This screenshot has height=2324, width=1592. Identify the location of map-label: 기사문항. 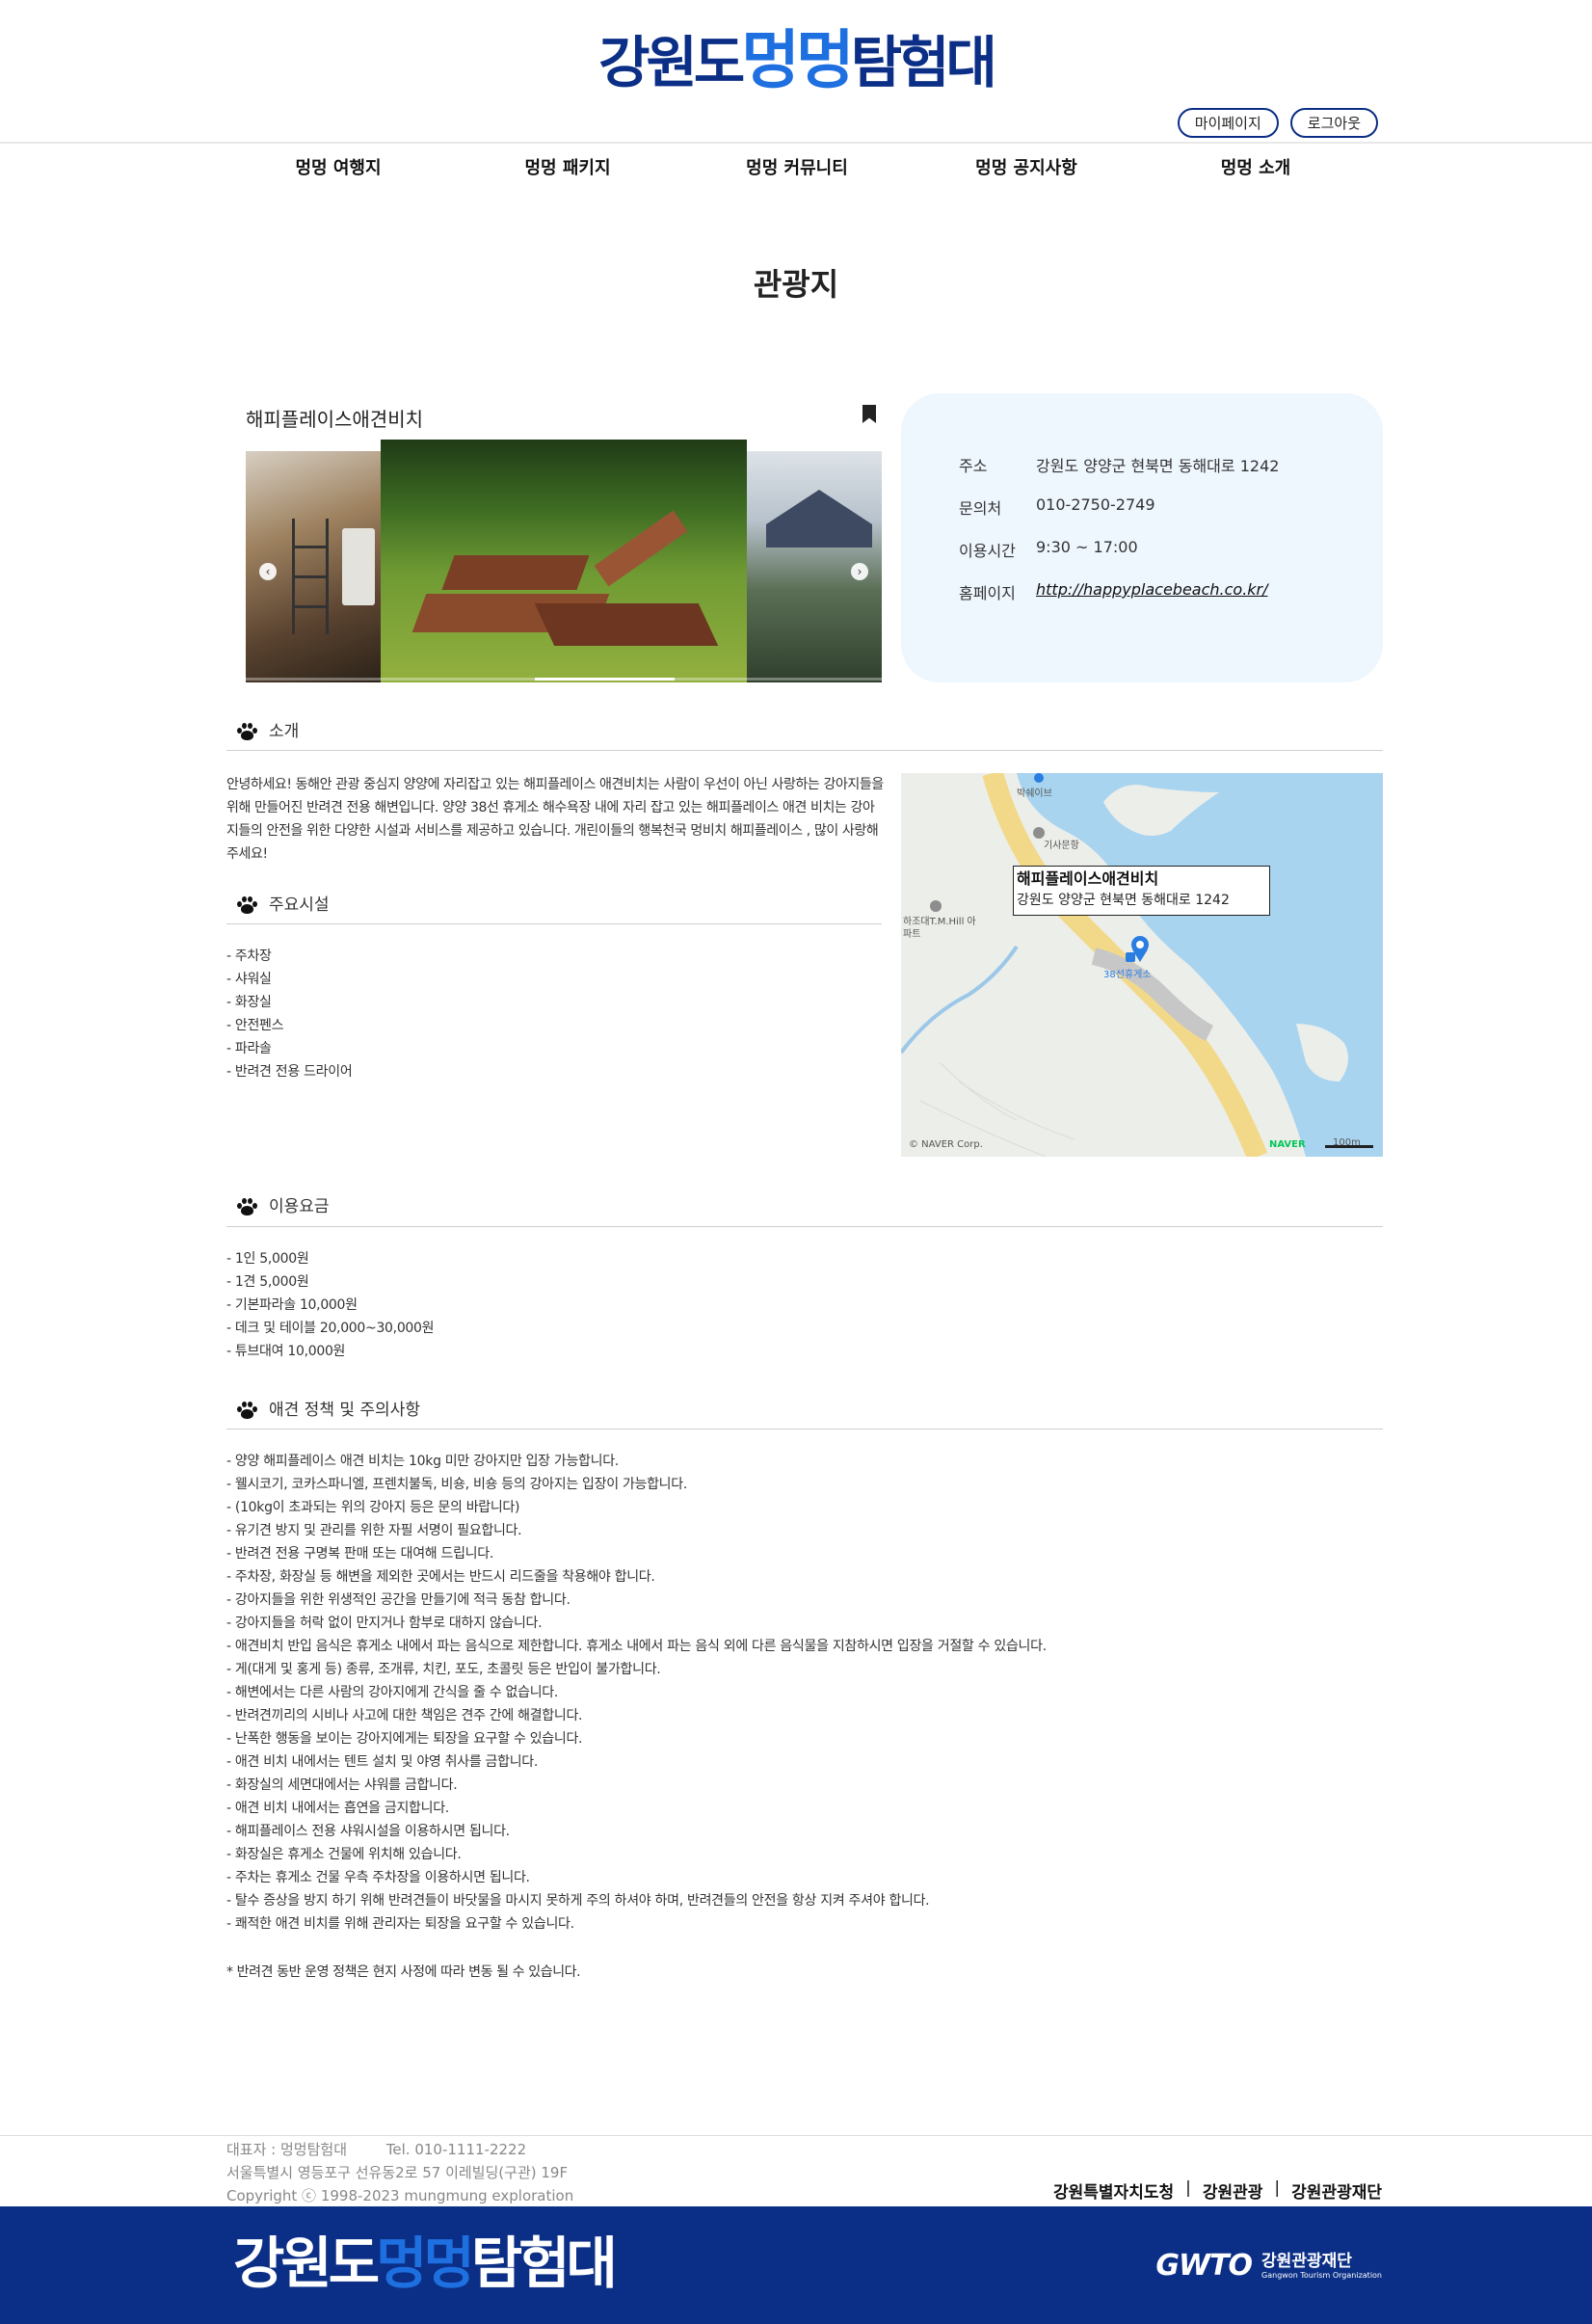
(1061, 846).